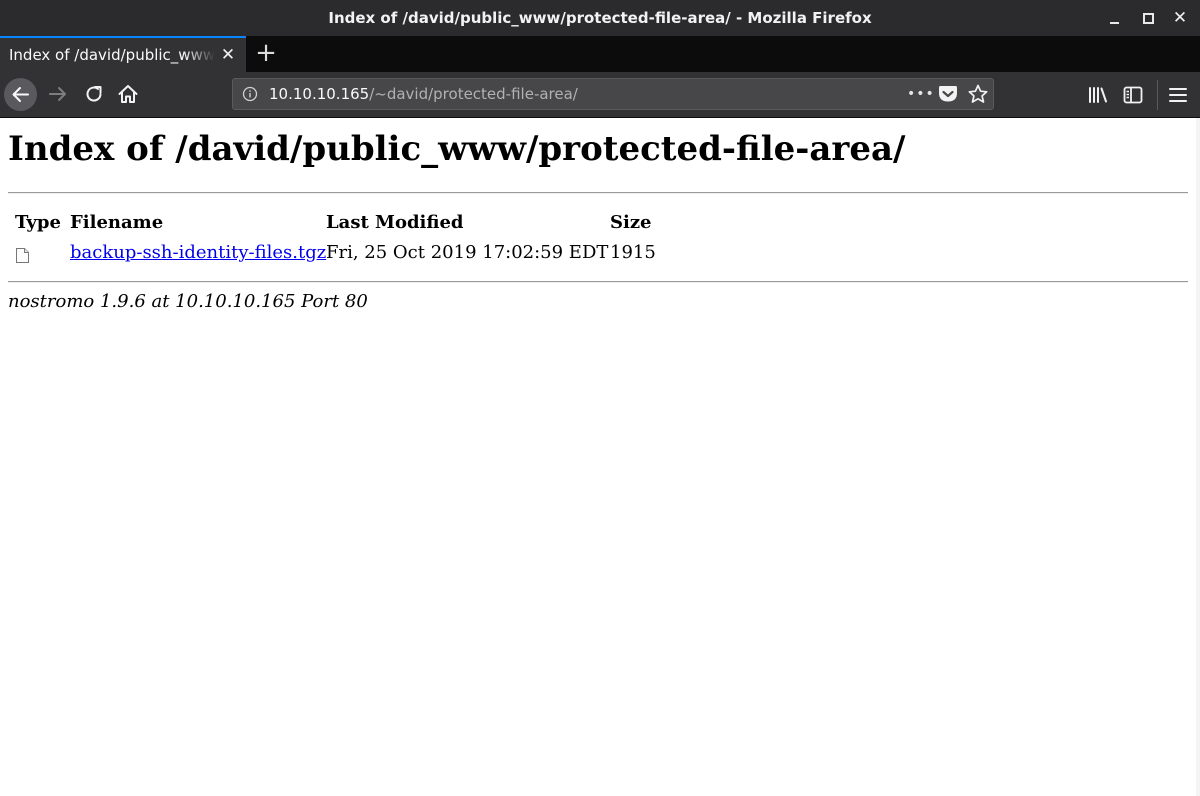 The height and width of the screenshot is (796, 1200). I want to click on reload-button, so click(94, 94).